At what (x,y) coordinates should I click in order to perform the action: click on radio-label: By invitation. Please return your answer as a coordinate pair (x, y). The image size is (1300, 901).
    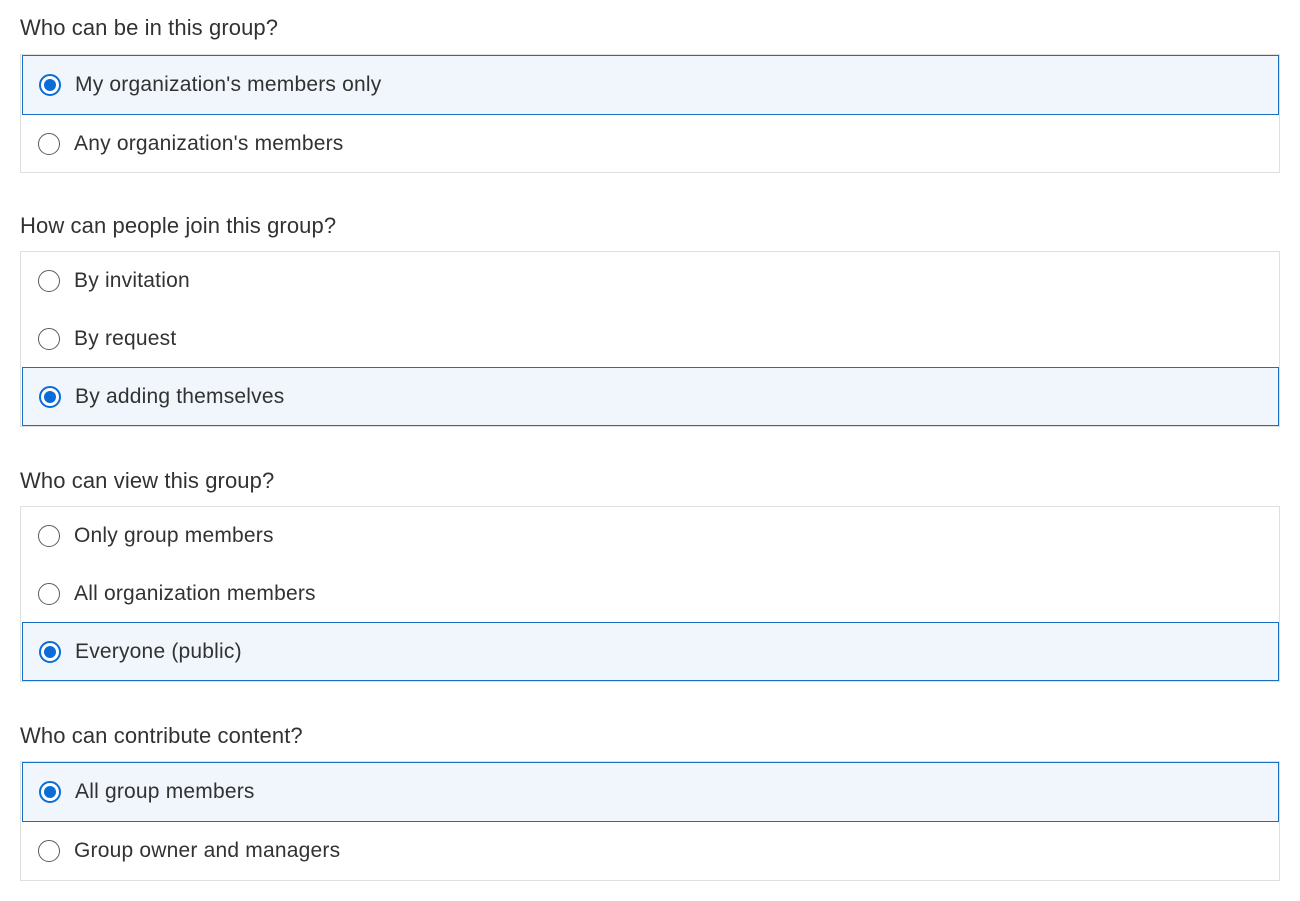
    Looking at the image, I should click on (132, 280).